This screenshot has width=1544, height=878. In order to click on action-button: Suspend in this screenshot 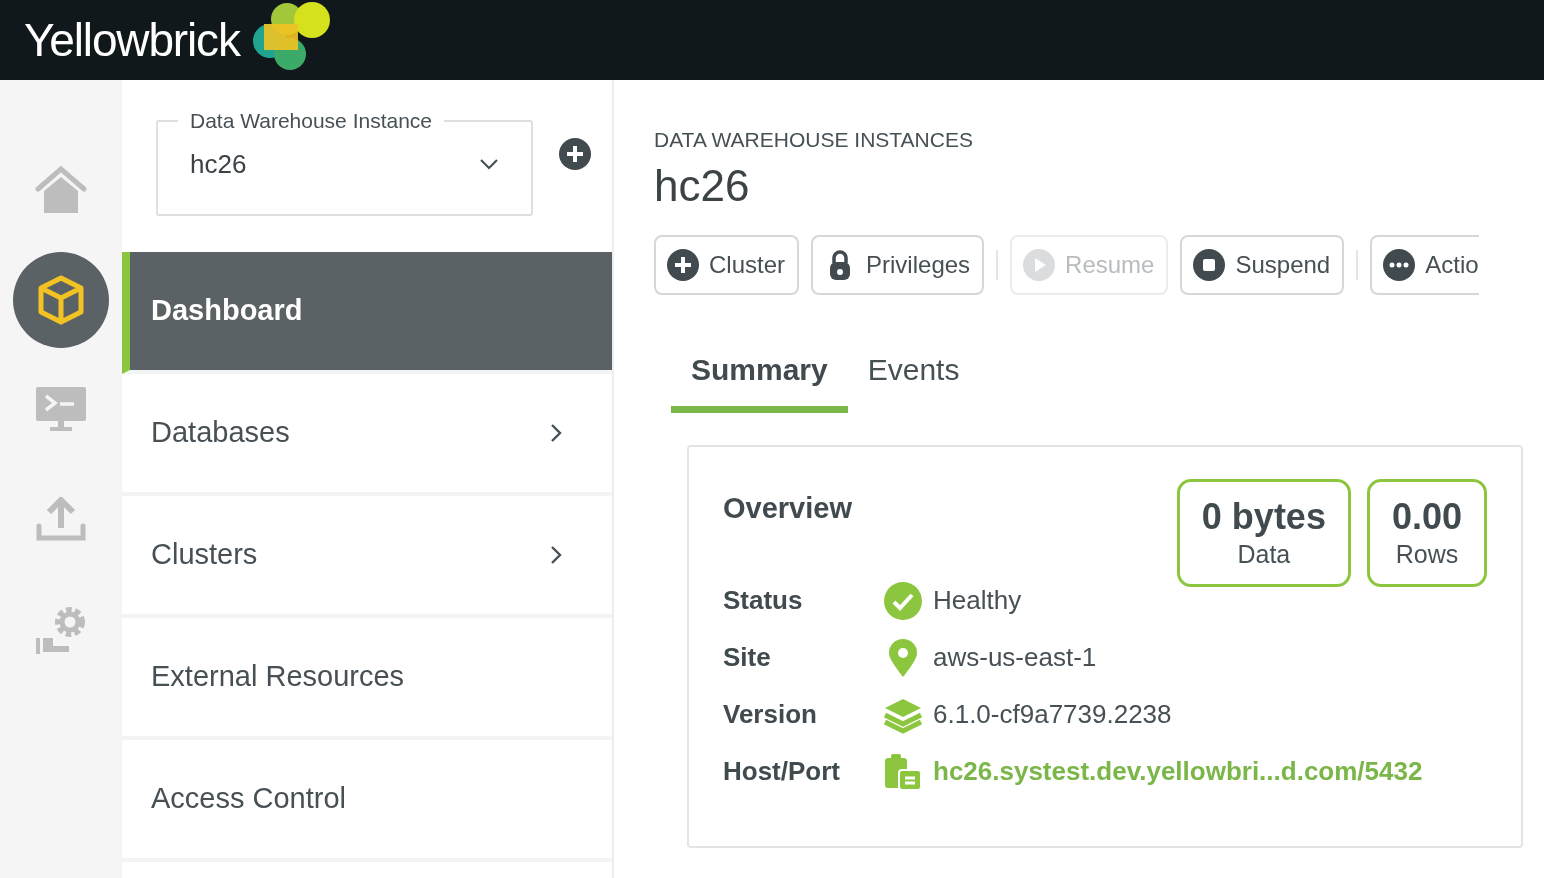, I will do `click(1262, 264)`.